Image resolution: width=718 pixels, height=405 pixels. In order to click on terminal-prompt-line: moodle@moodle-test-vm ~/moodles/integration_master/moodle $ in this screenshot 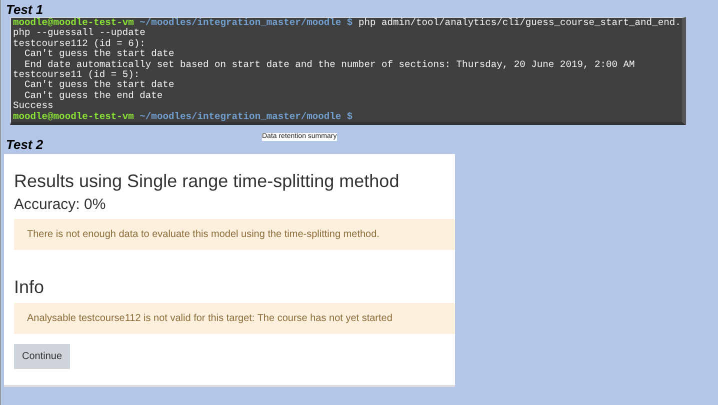, I will do `click(183, 117)`.